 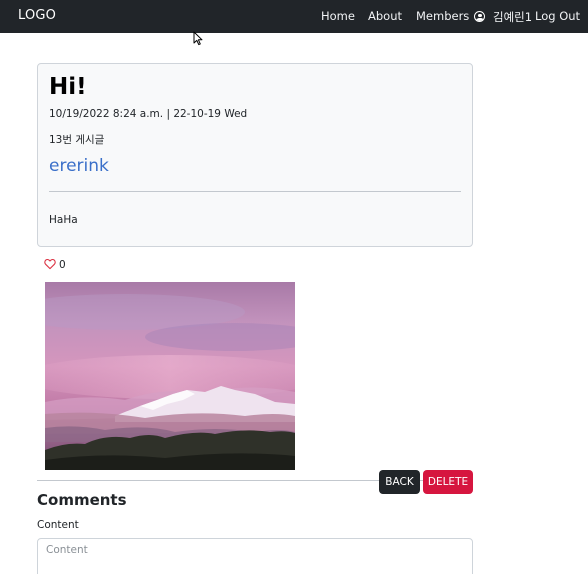 I want to click on nav-username: 김예린1, so click(x=512, y=17).